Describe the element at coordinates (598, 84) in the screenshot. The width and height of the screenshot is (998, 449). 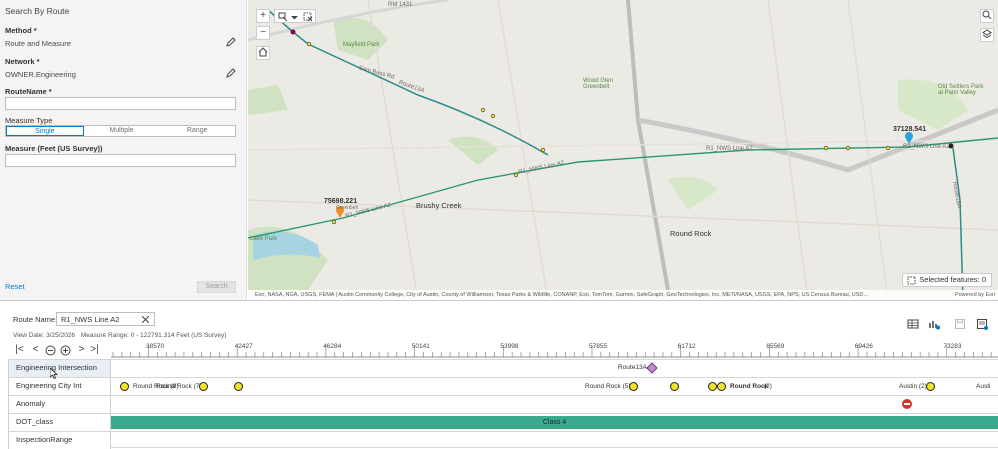
I see `map-label-wood-glen: Wood Glen Greenbelt` at that location.